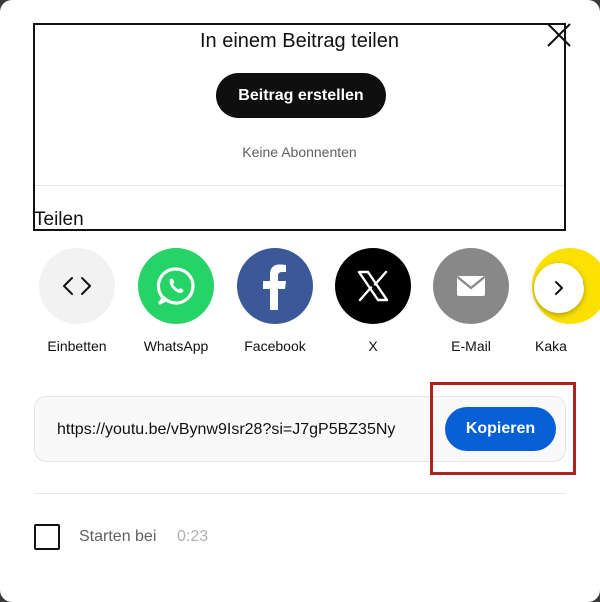 Image resolution: width=600 pixels, height=602 pixels. I want to click on chevron-right-icon, so click(559, 288).